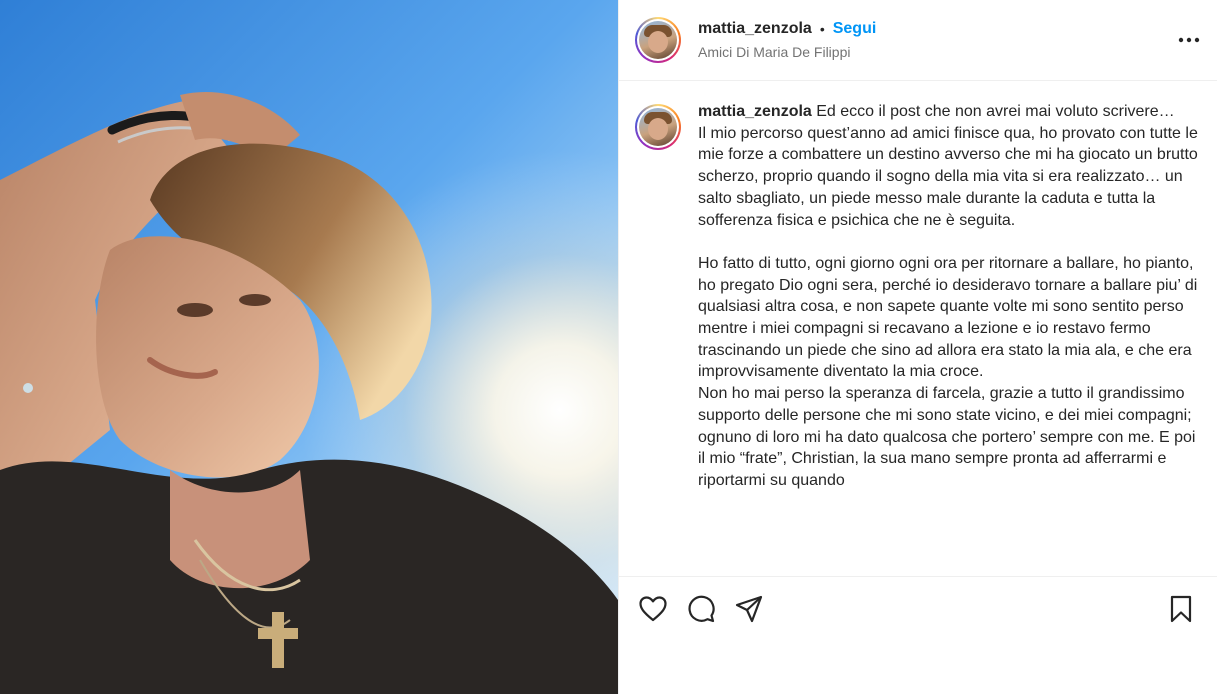 The height and width of the screenshot is (694, 1217). I want to click on action-bar, so click(918, 608).